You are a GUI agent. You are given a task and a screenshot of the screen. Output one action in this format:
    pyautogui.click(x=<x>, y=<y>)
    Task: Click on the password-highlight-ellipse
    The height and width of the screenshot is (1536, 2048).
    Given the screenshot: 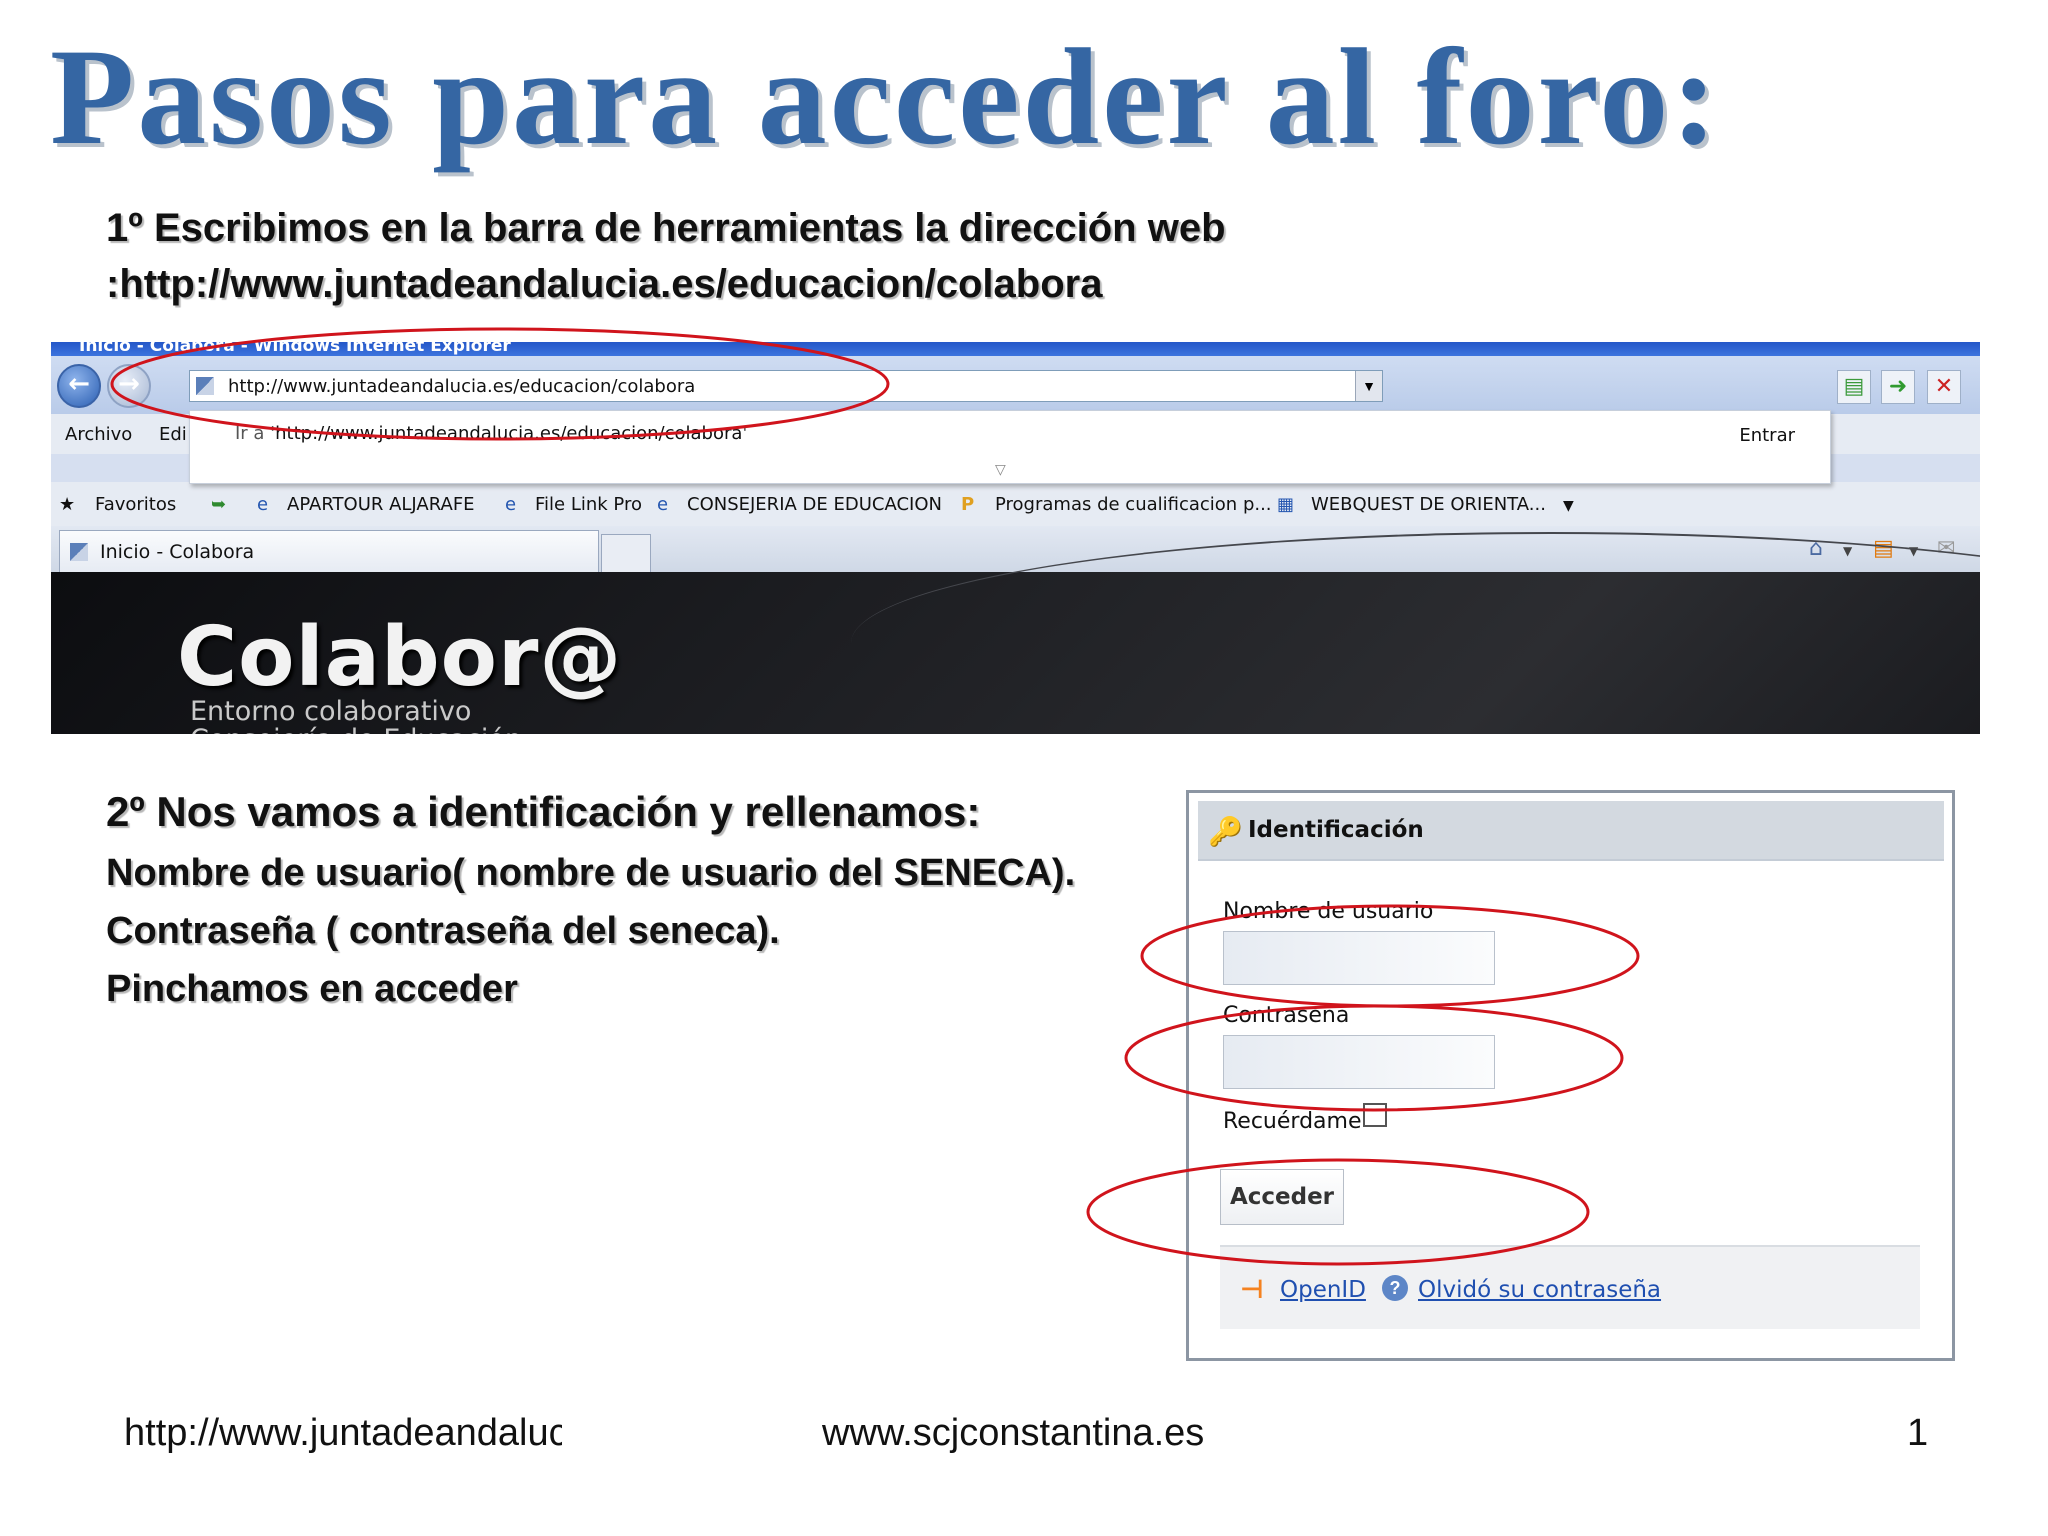 What is the action you would take?
    pyautogui.click(x=1374, y=1058)
    